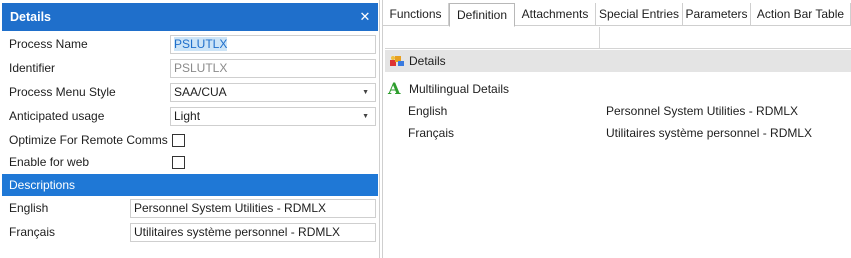  I want to click on description-francais-value: Utilitaires système personnel - RDMLX, so click(237, 232).